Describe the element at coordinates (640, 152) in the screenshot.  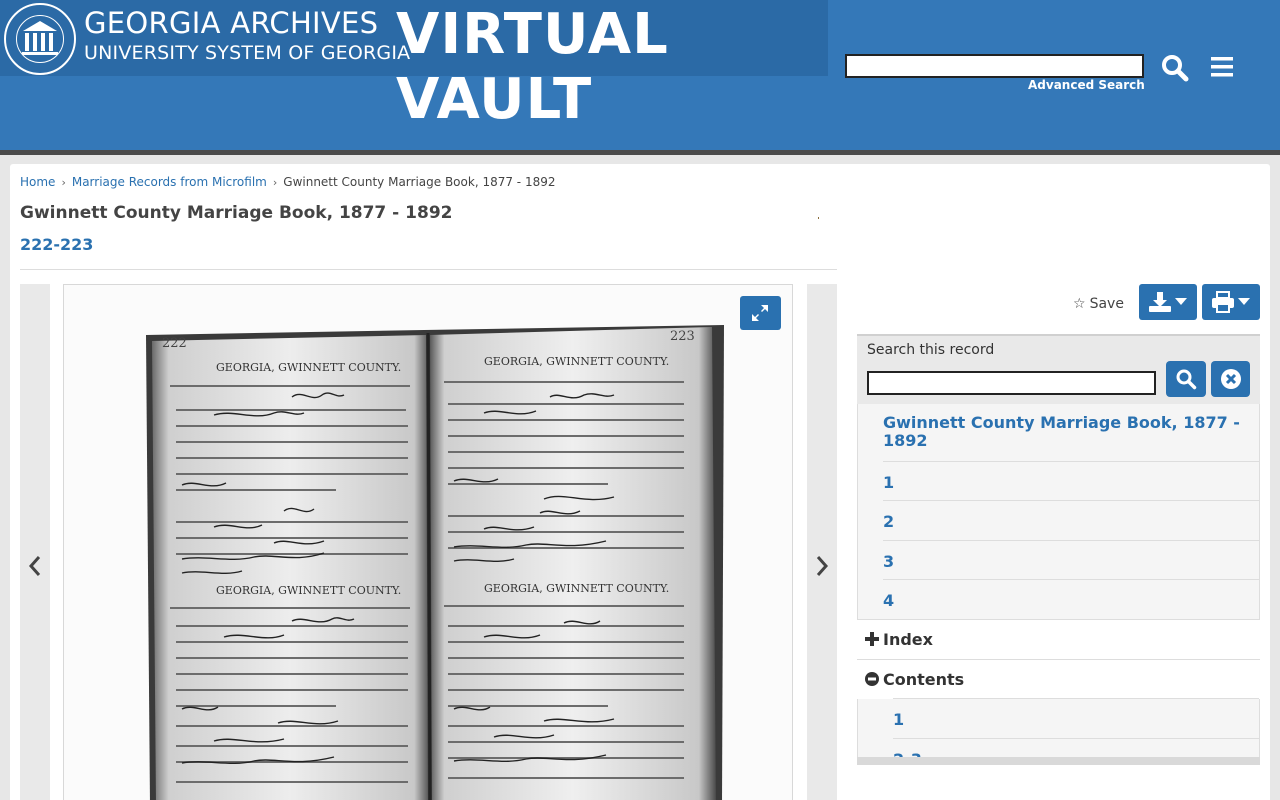
I see `header-divider` at that location.